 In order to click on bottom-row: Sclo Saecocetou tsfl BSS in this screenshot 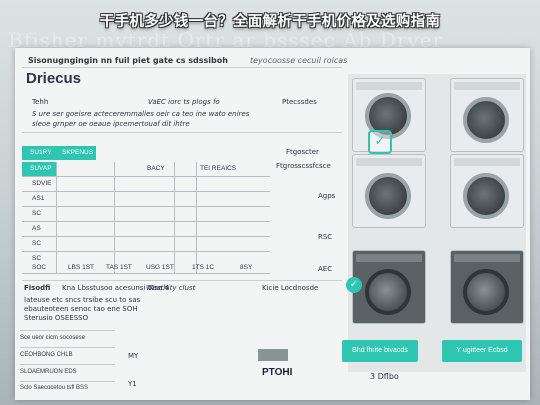, I will do `click(54, 388)`.